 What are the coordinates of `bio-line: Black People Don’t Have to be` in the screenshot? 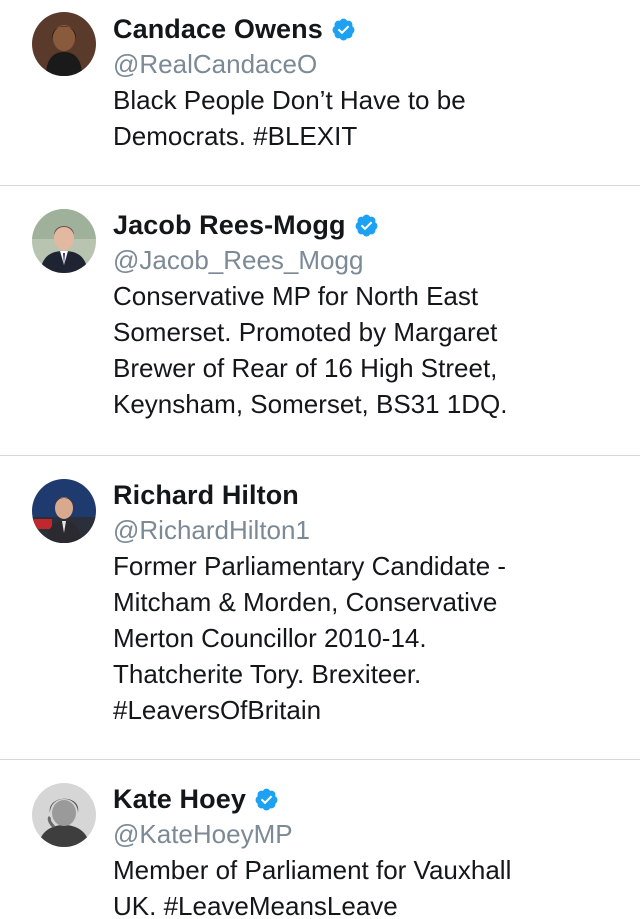 It's located at (289, 100).